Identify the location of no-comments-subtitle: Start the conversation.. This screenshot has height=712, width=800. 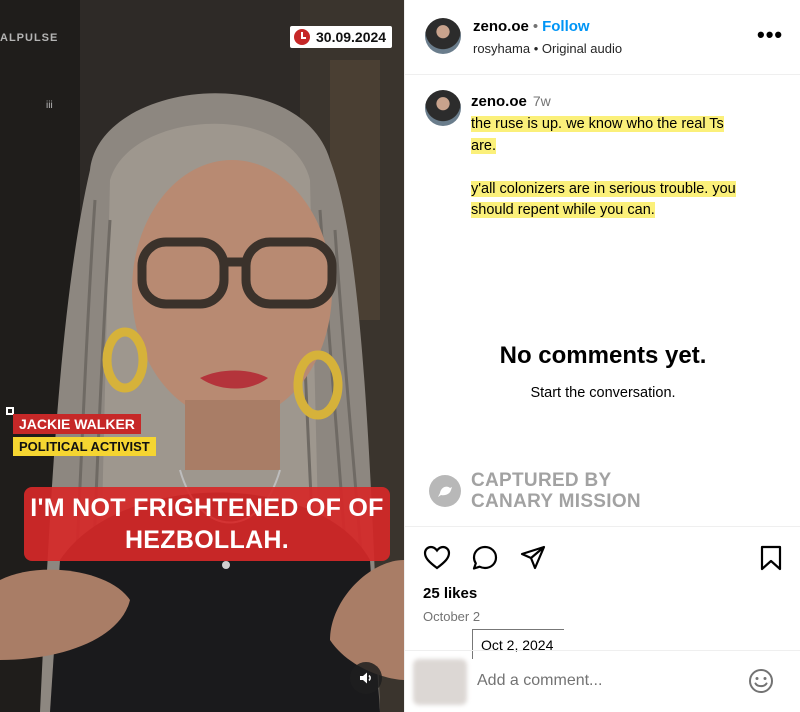
(603, 393).